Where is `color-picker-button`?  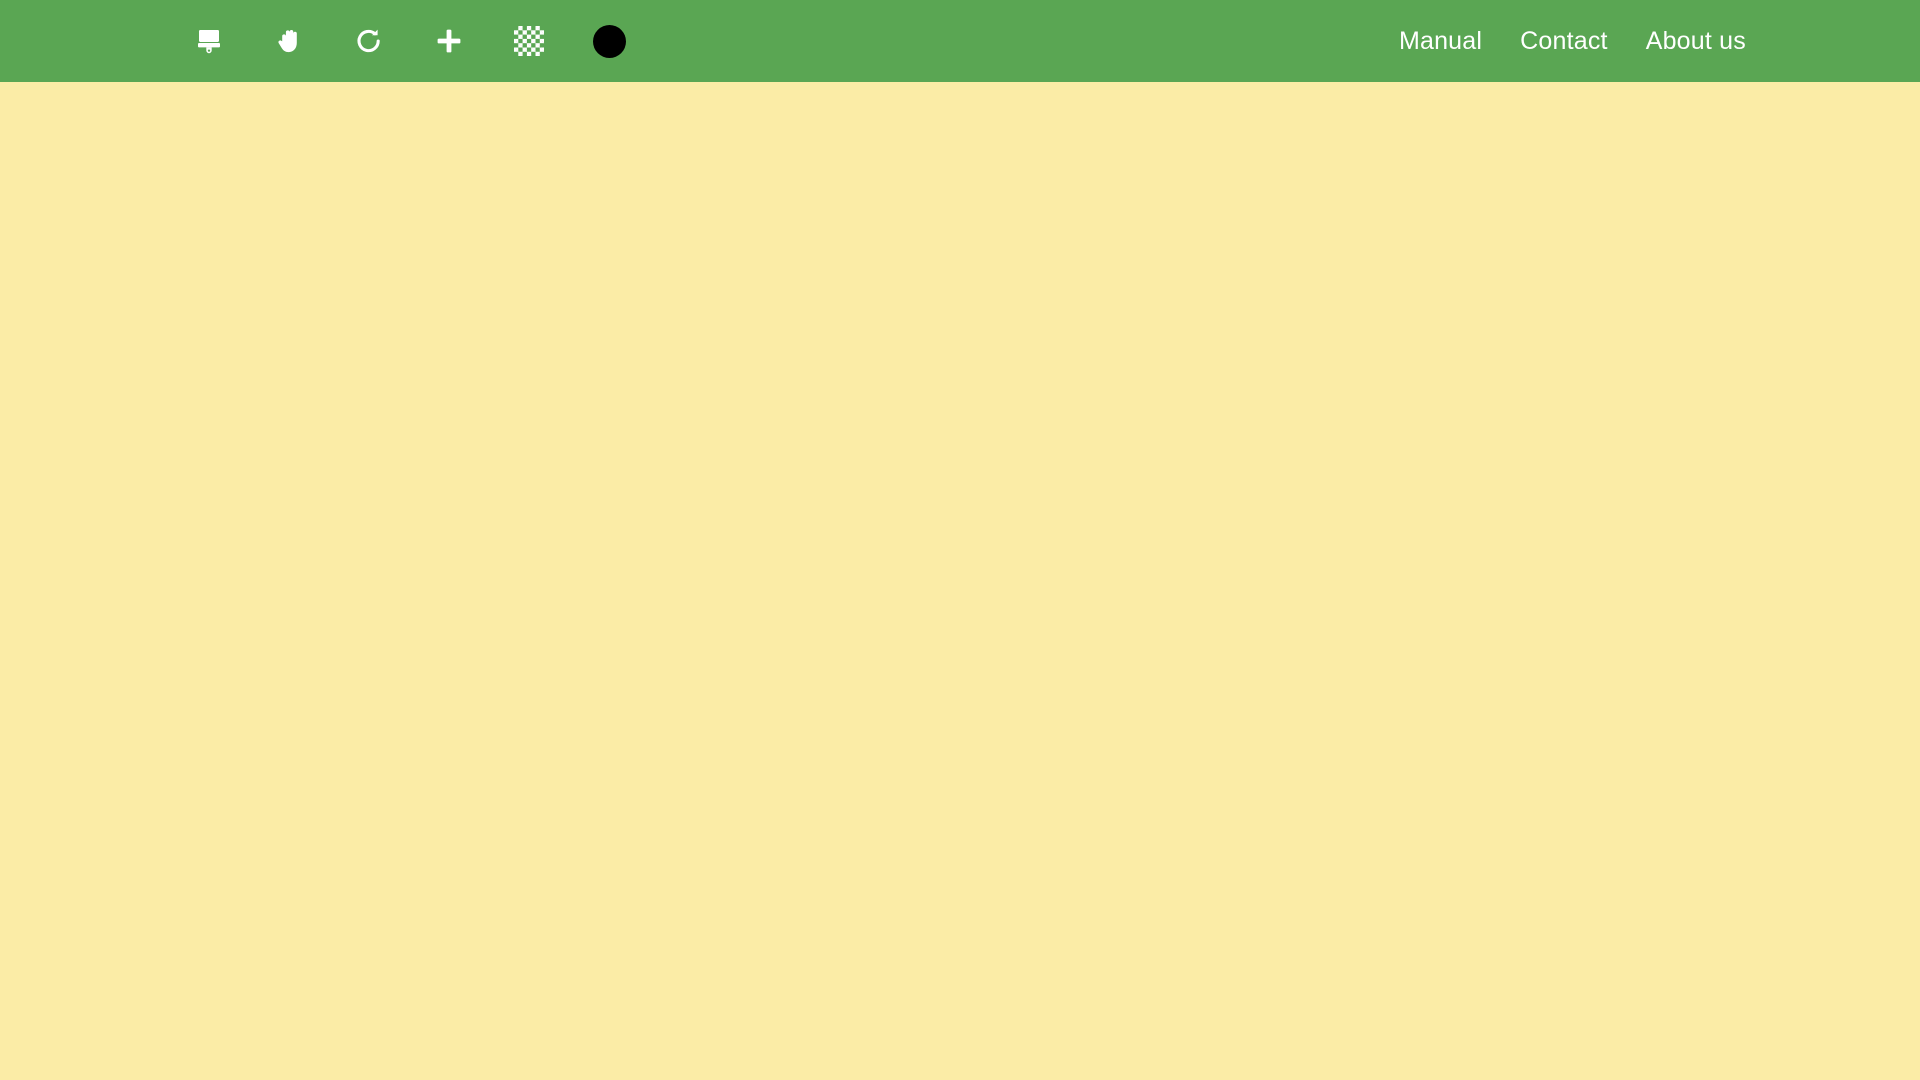 color-picker-button is located at coordinates (609, 41).